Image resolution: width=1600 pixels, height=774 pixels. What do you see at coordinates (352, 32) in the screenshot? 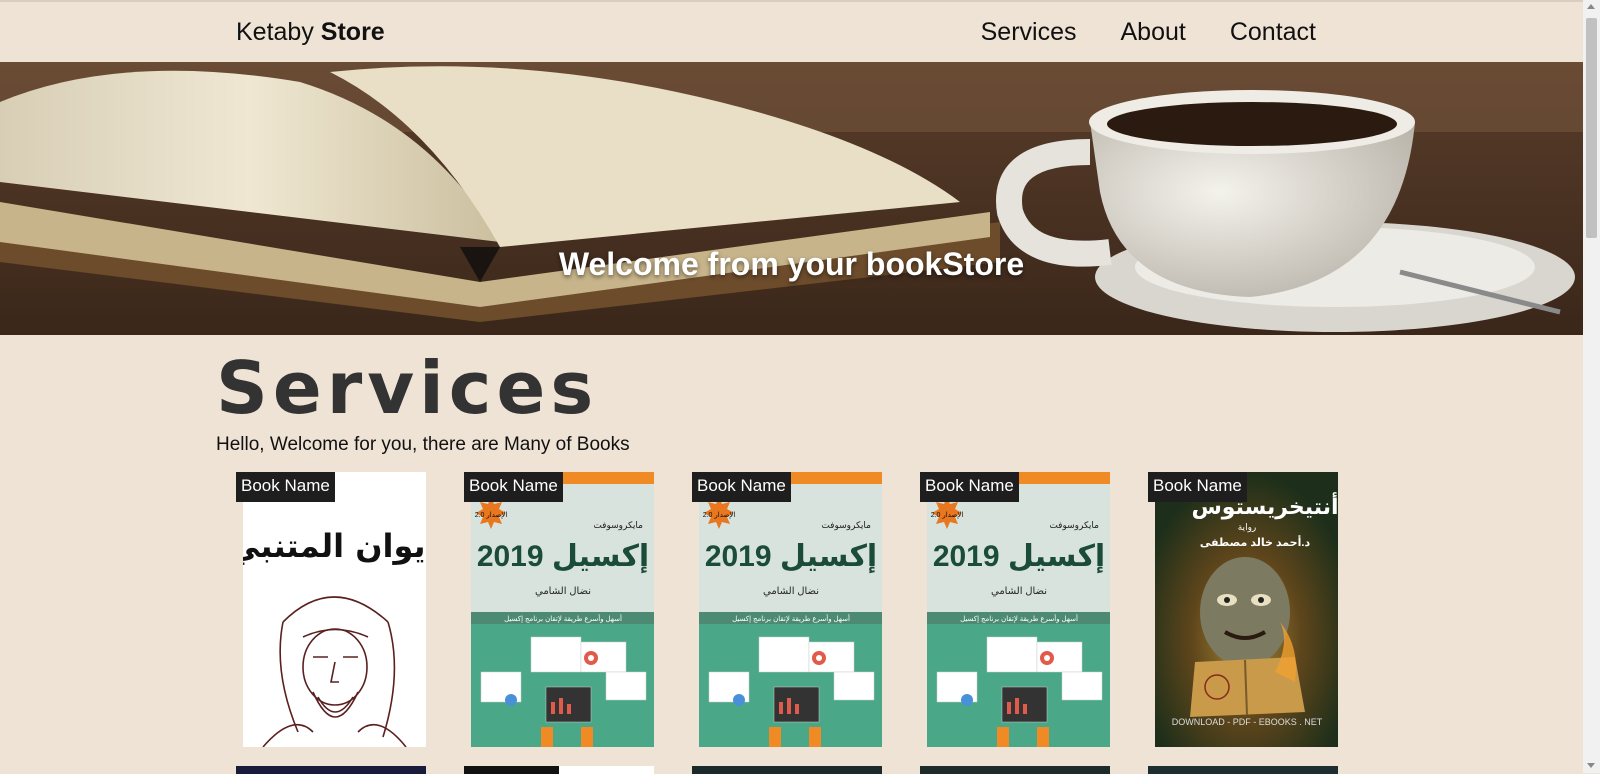
I see `brand-name-bold: Store` at bounding box center [352, 32].